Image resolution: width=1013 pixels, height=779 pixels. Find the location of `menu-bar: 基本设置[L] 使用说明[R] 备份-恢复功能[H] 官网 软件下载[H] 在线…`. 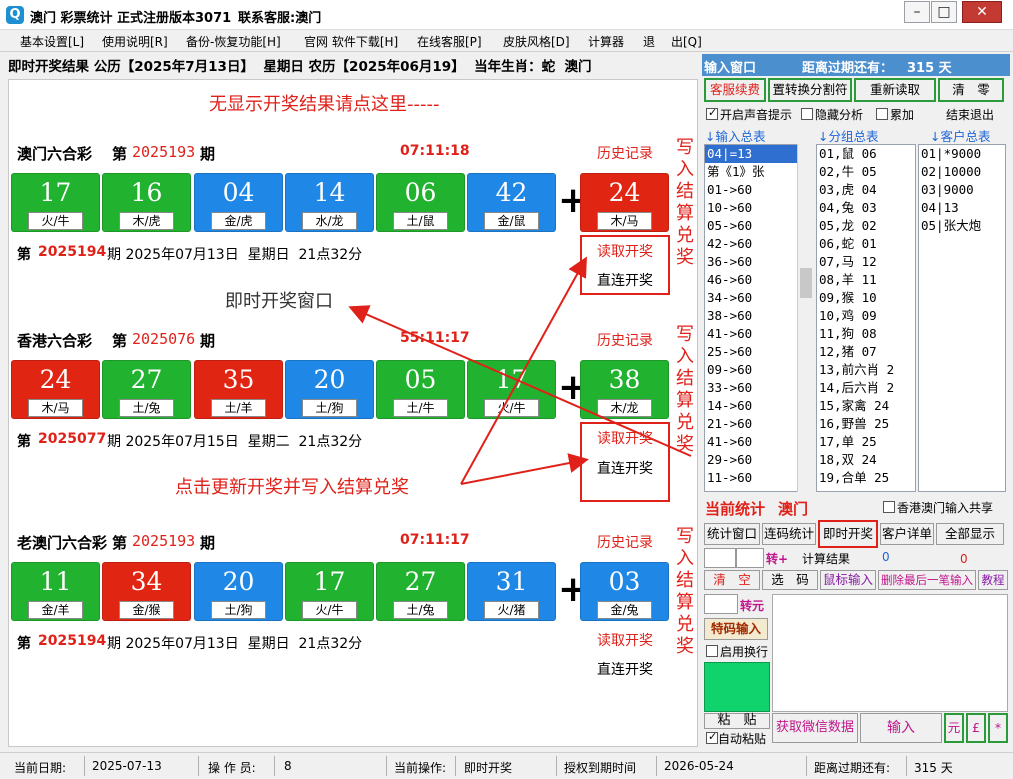

menu-bar: 基本设置[L] 使用说明[R] 备份-恢复功能[H] 官网 软件下载[H] 在线… is located at coordinates (506, 41).